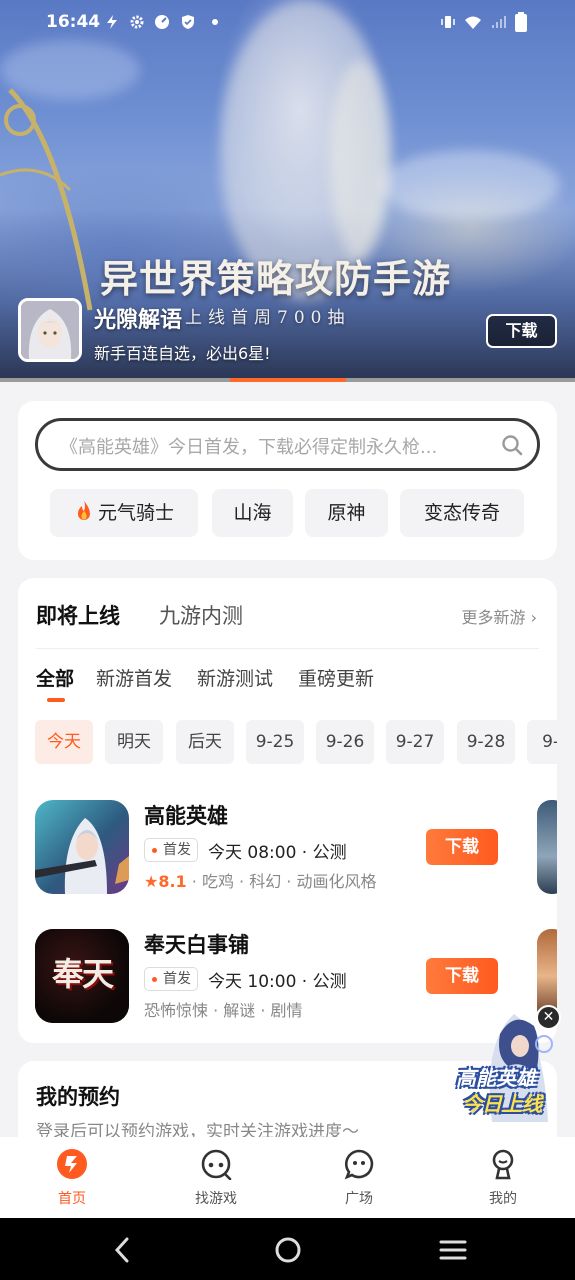 This screenshot has height=1280, width=575. What do you see at coordinates (521, 22) in the screenshot?
I see `battery-icon` at bounding box center [521, 22].